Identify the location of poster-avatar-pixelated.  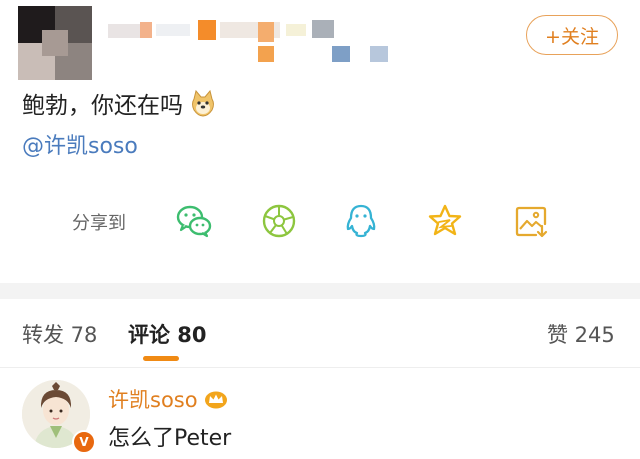
(55, 43).